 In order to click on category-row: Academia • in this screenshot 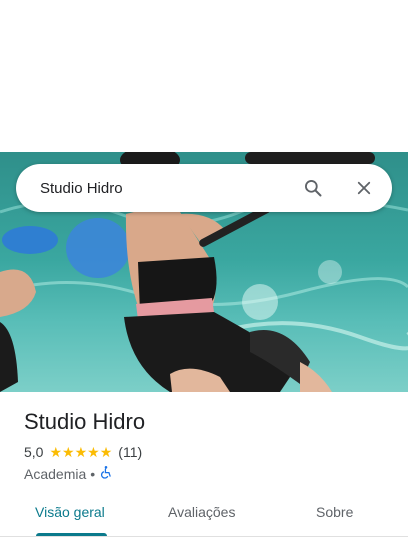, I will do `click(68, 473)`.